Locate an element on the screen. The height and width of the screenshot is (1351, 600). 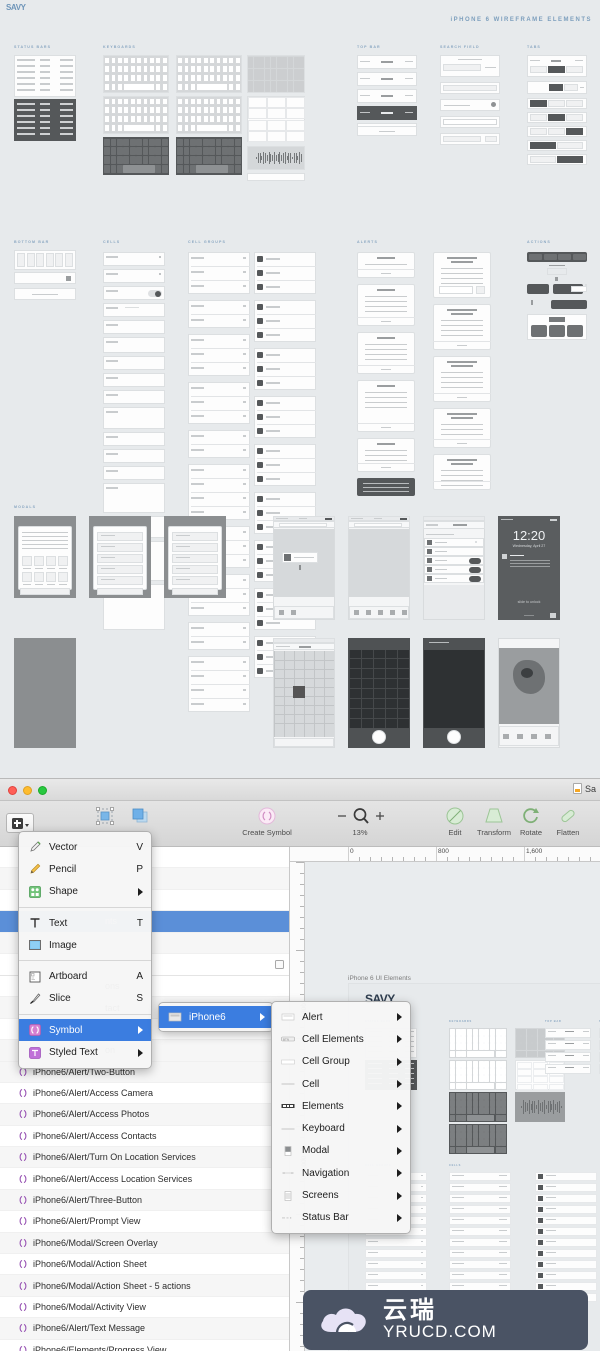
layer-row: iPhone6/Alert/Access Camera is located at coordinates (144, 1094).